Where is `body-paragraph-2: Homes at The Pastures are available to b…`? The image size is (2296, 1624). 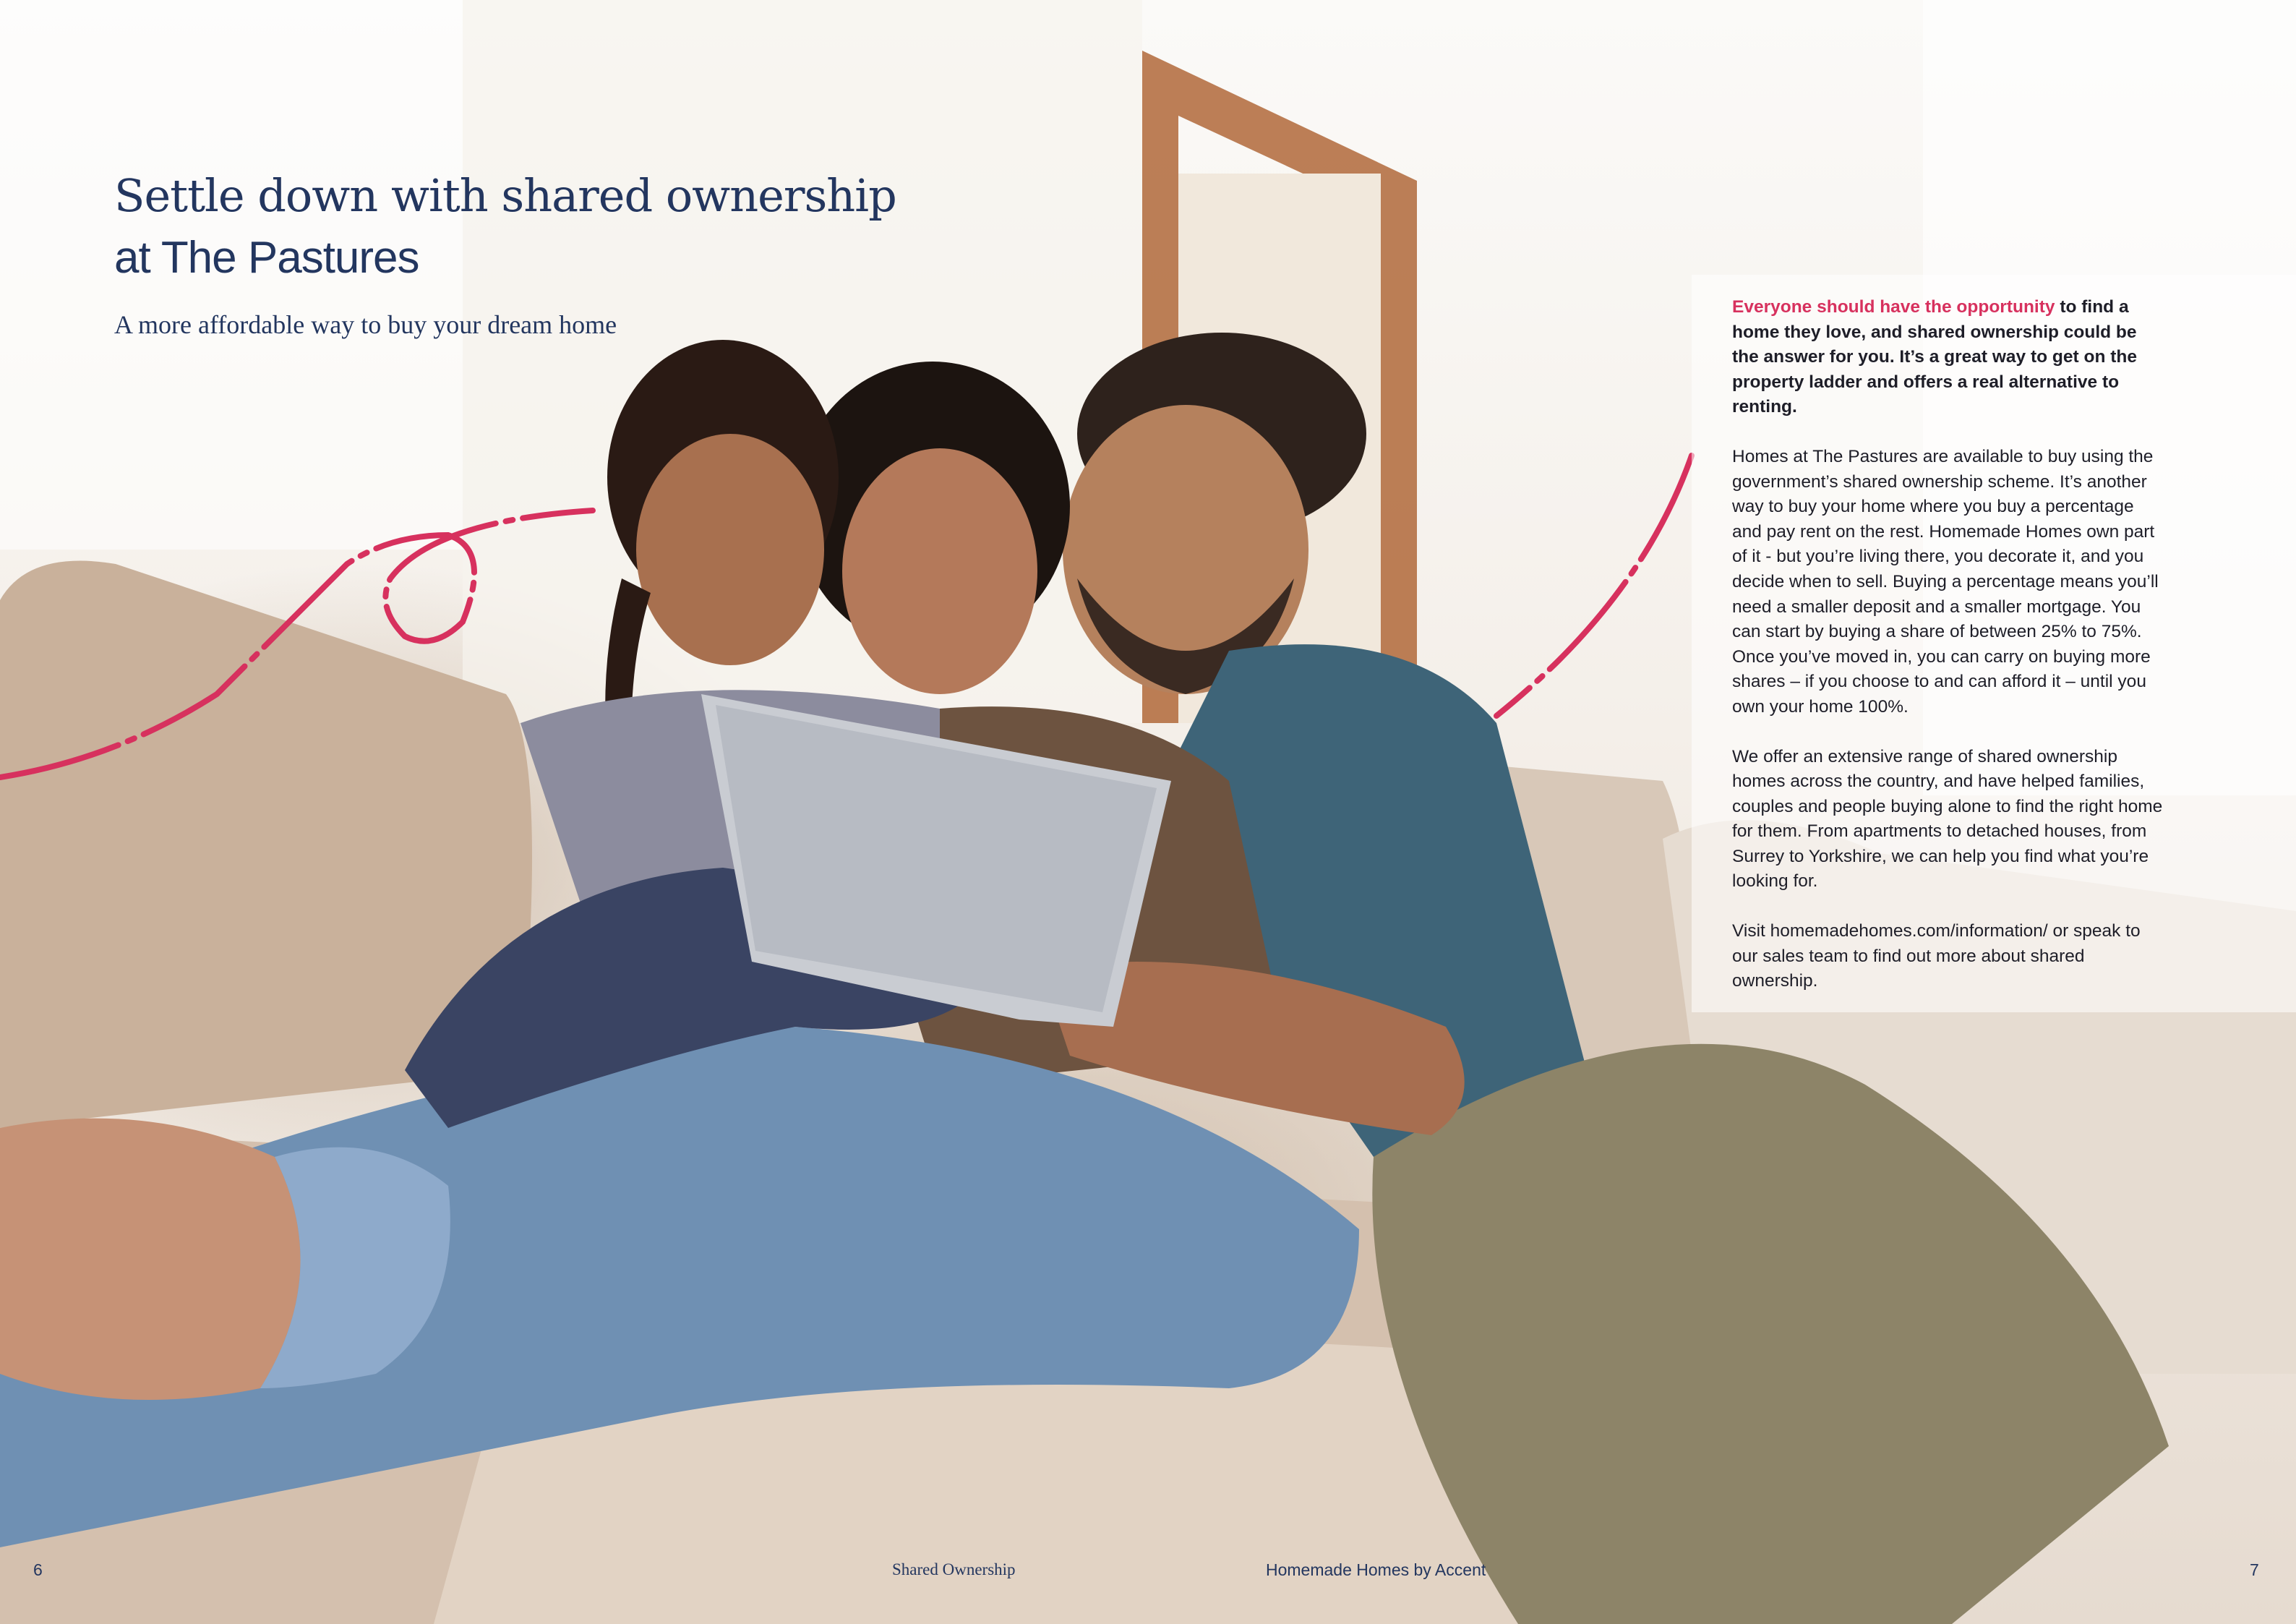 body-paragraph-2: Homes at The Pastures are available to b… is located at coordinates (1945, 581).